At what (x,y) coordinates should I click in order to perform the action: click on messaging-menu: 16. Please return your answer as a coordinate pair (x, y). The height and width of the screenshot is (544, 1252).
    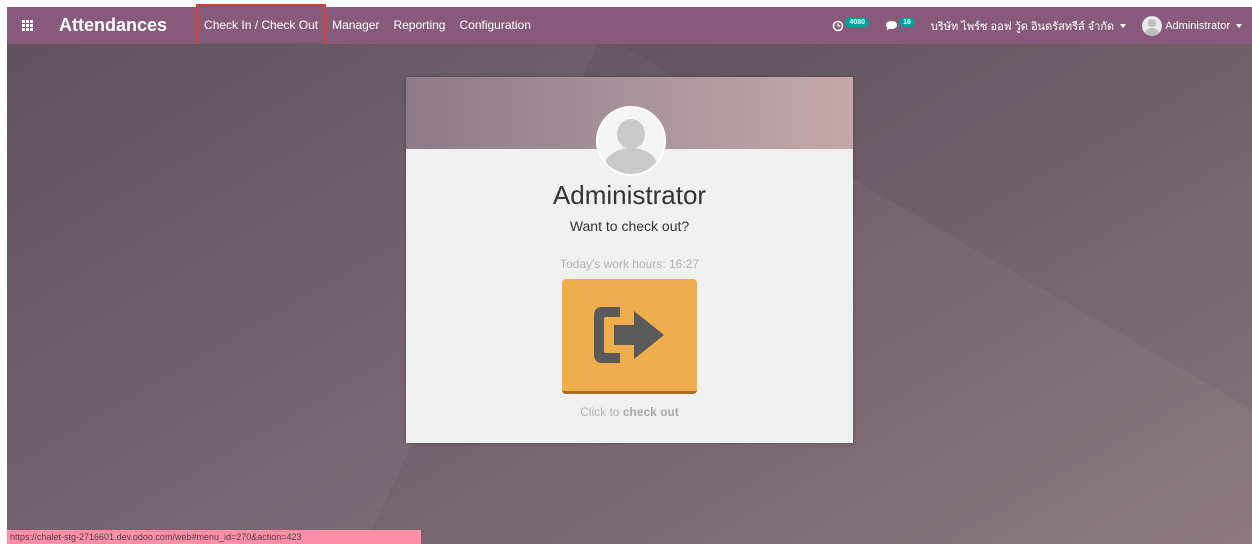
    Looking at the image, I should click on (900, 25).